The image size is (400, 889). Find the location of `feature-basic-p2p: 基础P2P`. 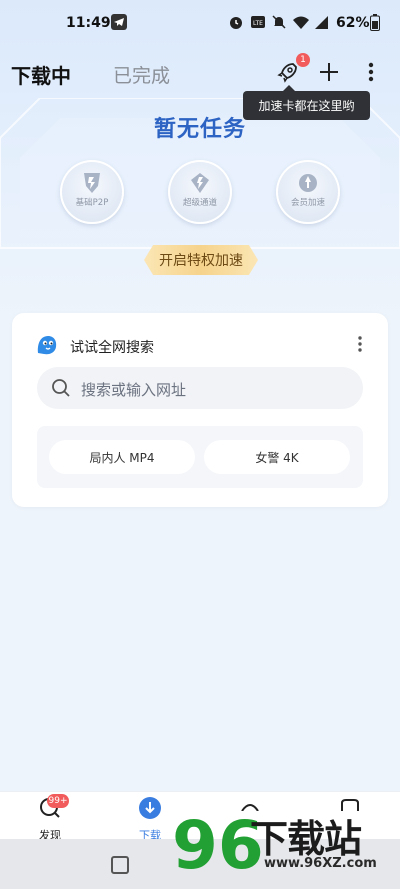

feature-basic-p2p: 基础P2P is located at coordinates (92, 192).